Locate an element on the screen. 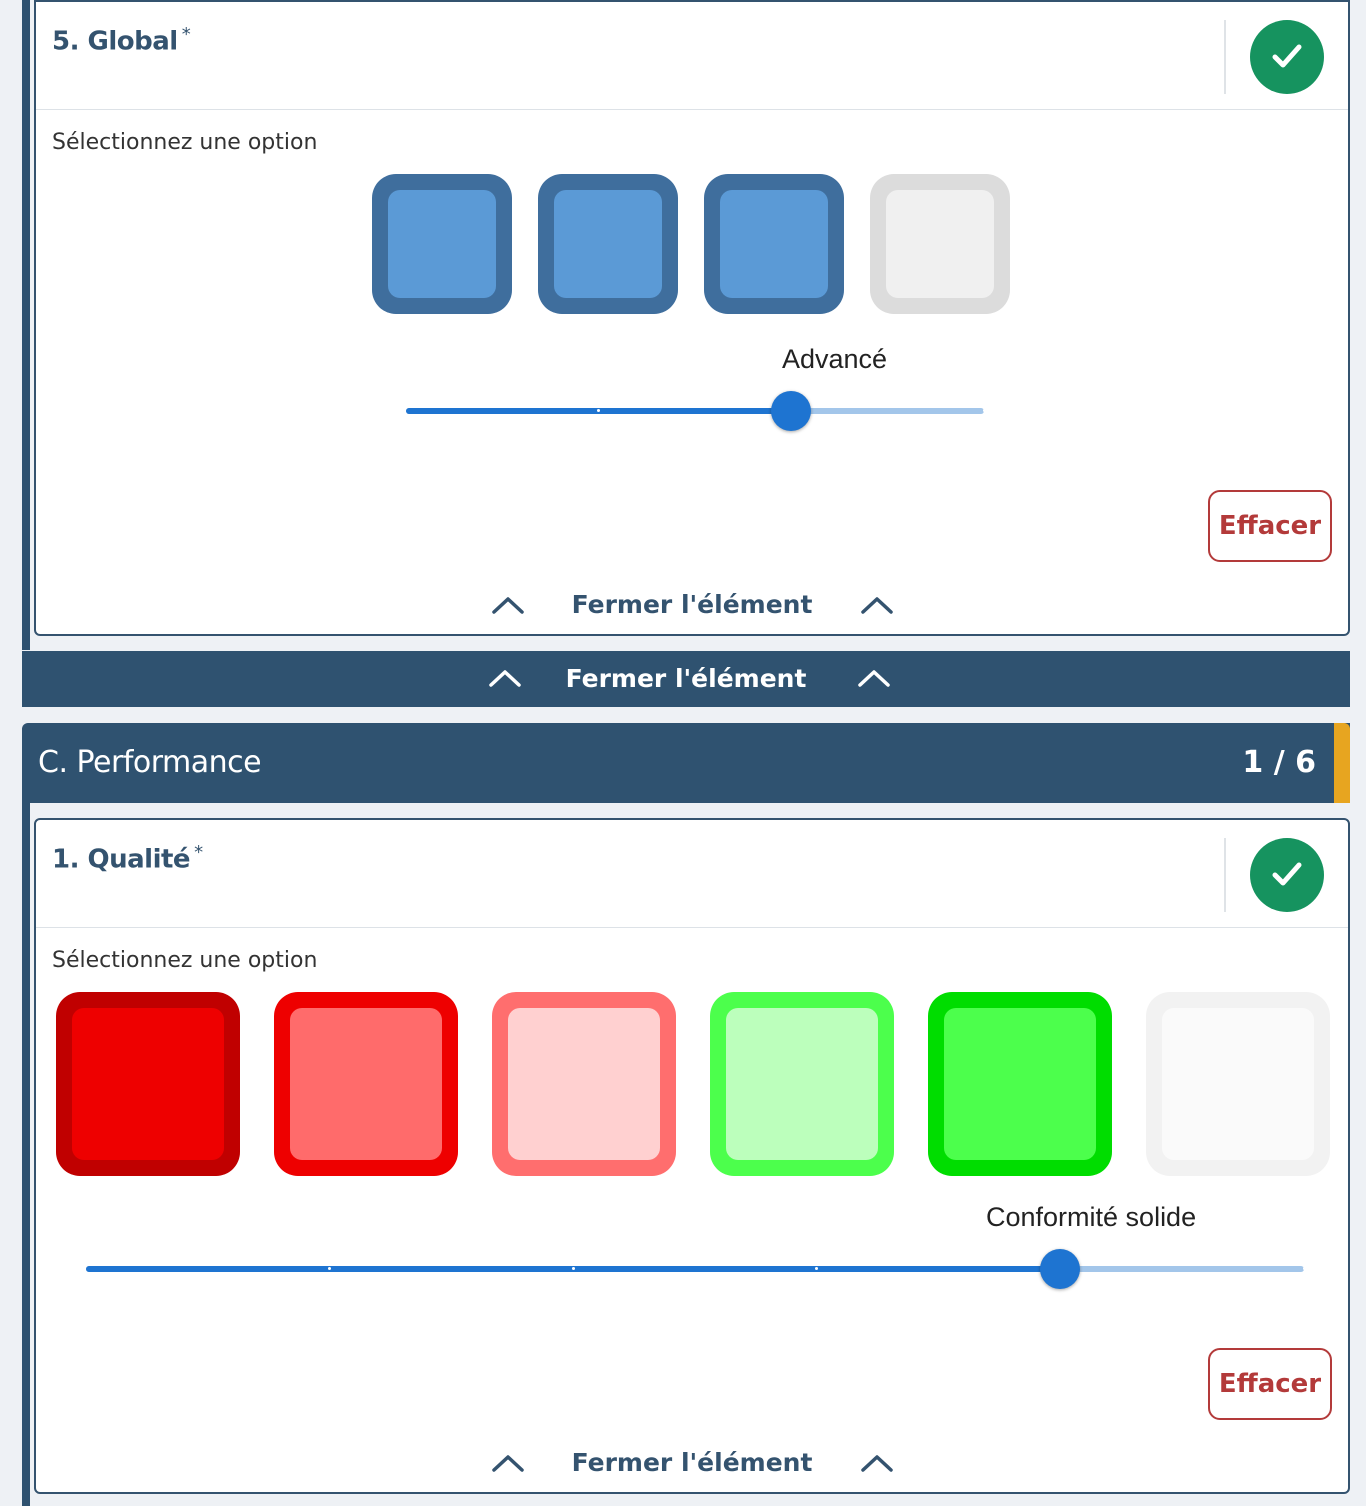 This screenshot has height=1506, width=1366. close-group-button: Fermer l'élément is located at coordinates (686, 679).